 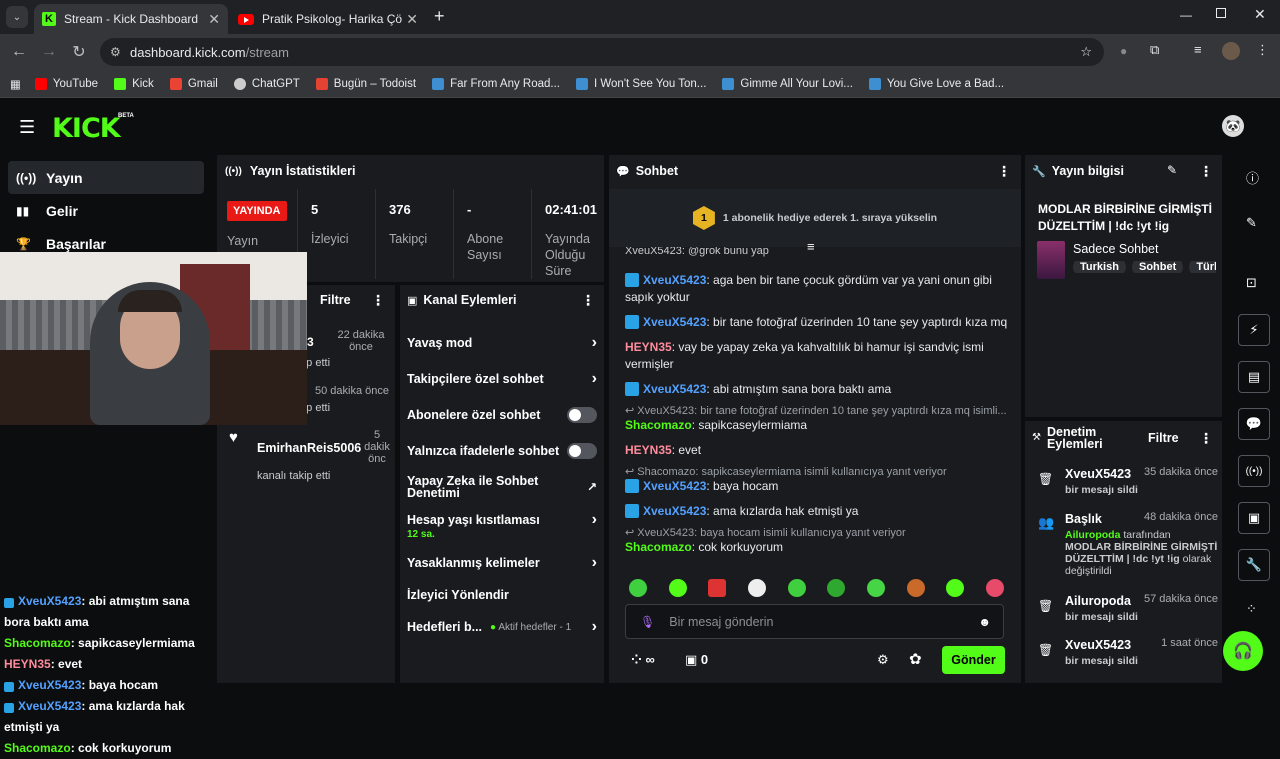 What do you see at coordinates (643, 660) in the screenshot?
I see `points-display: ⁘ ∞` at bounding box center [643, 660].